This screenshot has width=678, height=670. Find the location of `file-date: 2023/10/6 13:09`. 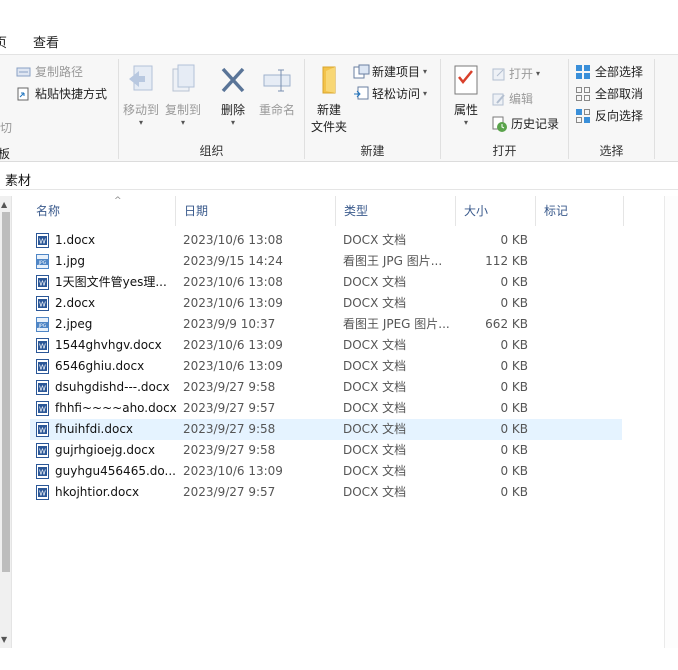

file-date: 2023/10/6 13:09 is located at coordinates (233, 471).